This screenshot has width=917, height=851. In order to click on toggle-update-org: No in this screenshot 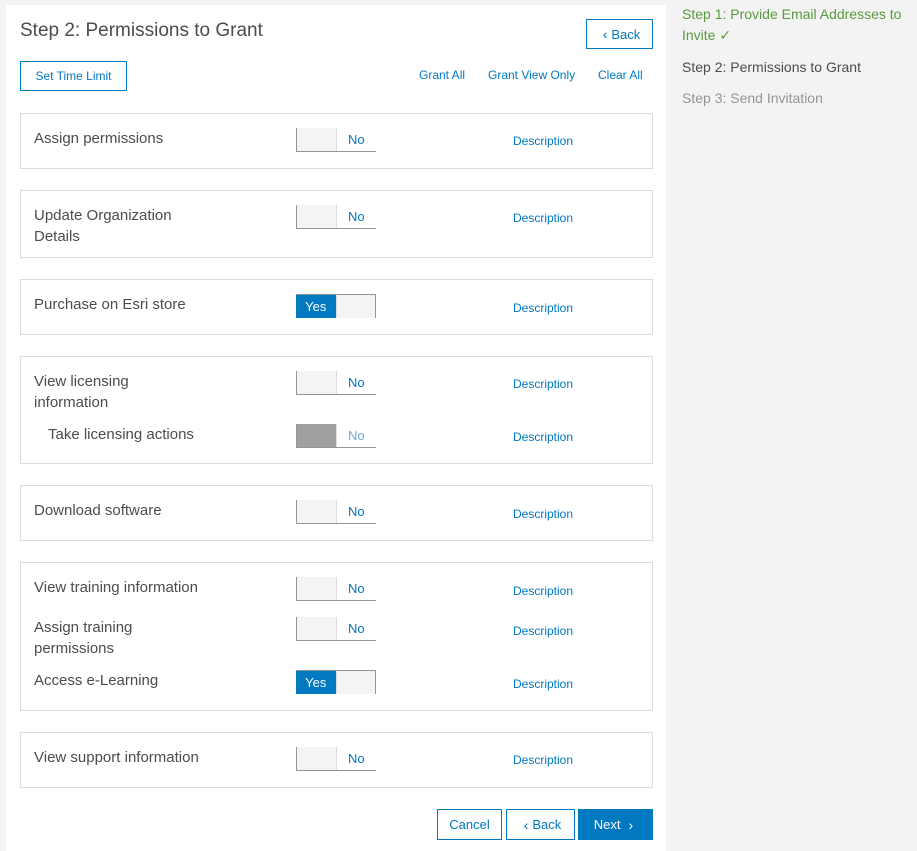, I will do `click(336, 217)`.